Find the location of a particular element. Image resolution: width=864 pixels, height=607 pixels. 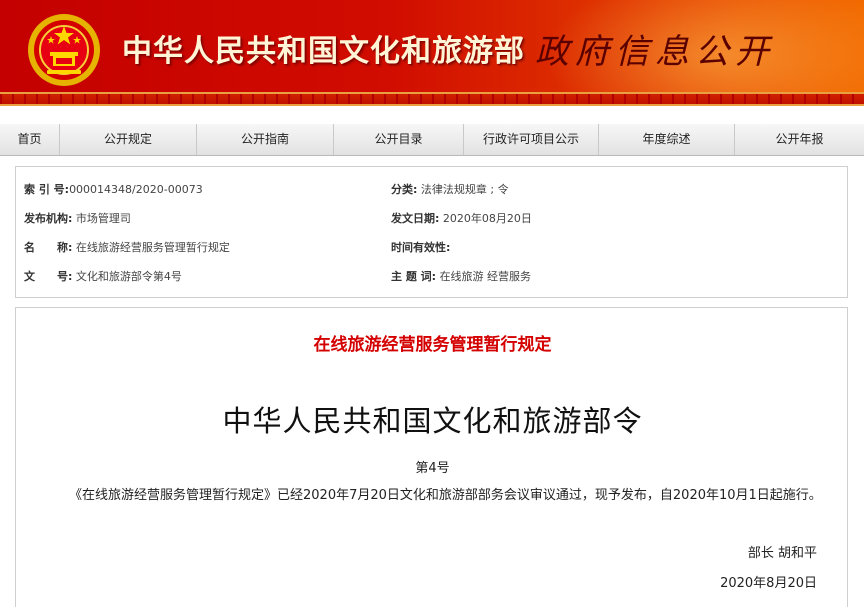

nav-annual-review: 年度综述 is located at coordinates (667, 139).